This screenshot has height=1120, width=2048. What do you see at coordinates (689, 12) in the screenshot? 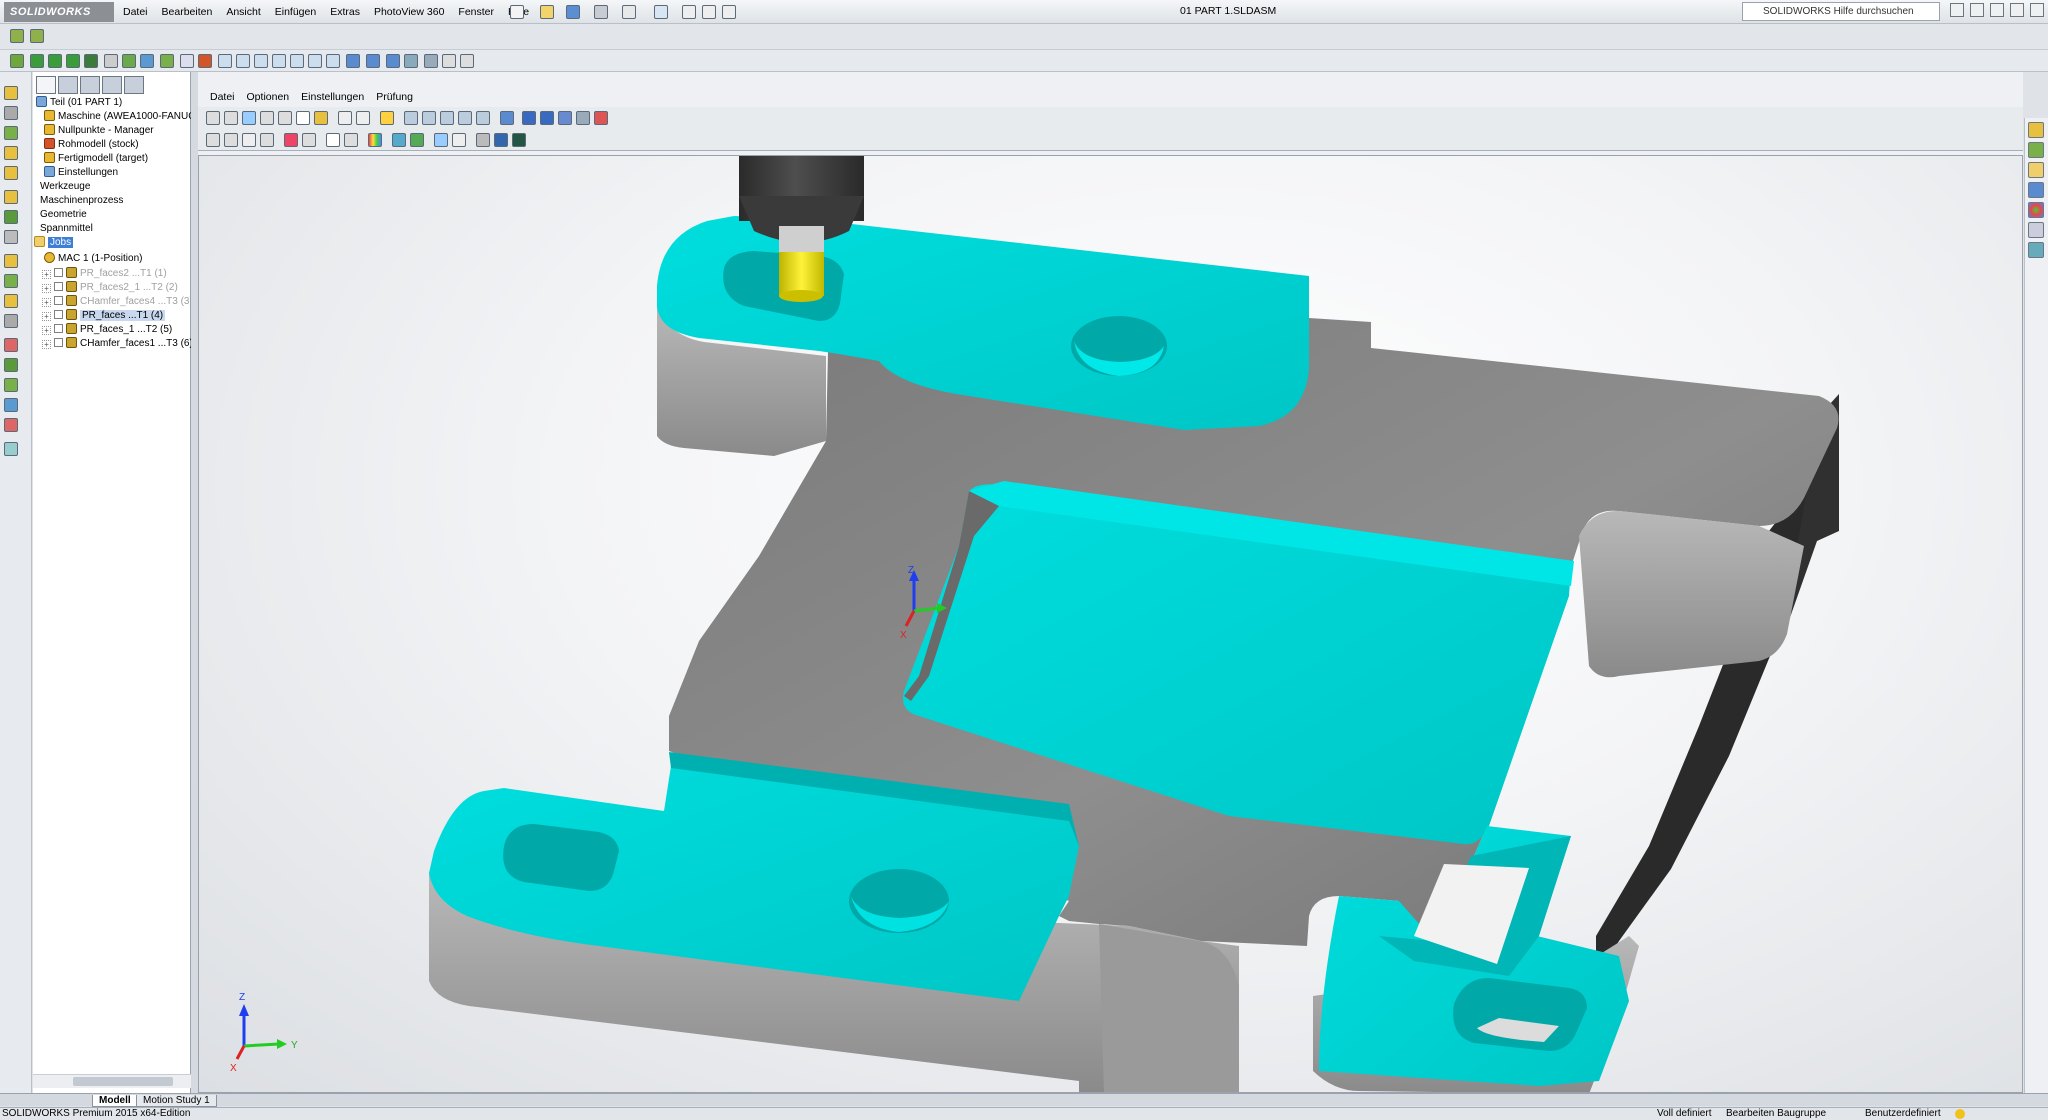
I see `rebuild-icon` at bounding box center [689, 12].